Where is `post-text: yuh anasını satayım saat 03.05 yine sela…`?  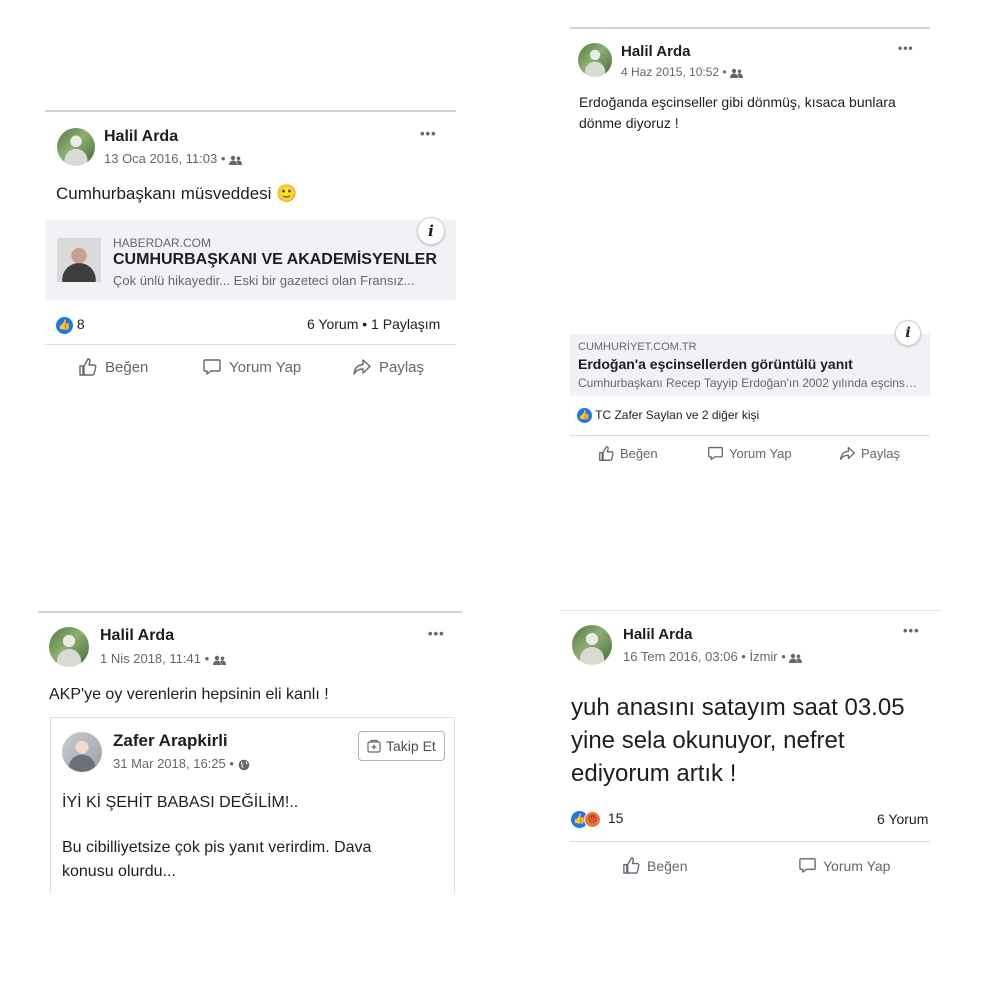
post-text: yuh anasını satayım saat 03.05 yine sela… is located at coordinates (738, 740).